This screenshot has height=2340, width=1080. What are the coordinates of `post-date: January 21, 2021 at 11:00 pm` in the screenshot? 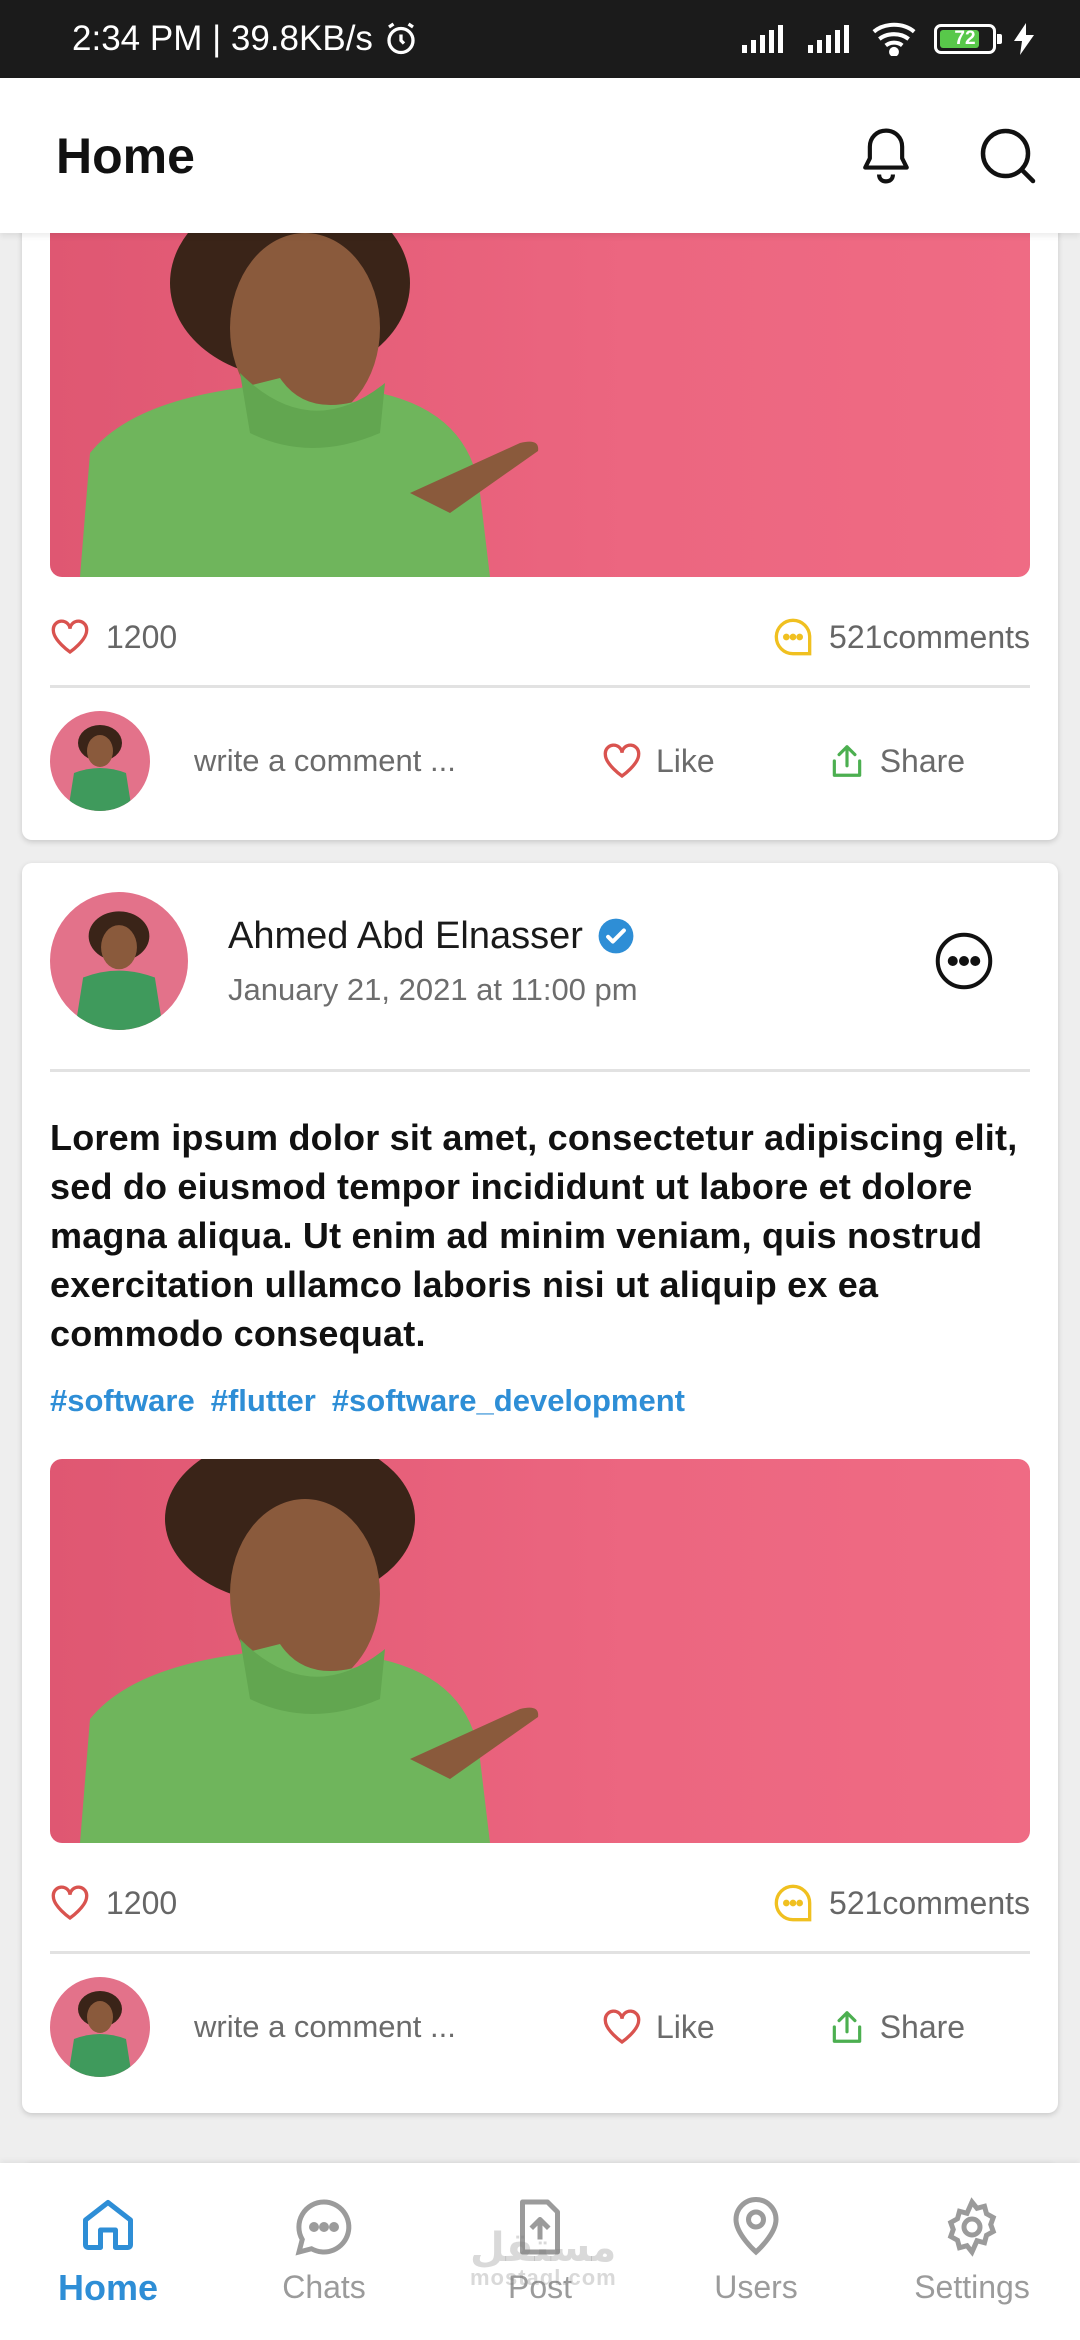 It's located at (433, 989).